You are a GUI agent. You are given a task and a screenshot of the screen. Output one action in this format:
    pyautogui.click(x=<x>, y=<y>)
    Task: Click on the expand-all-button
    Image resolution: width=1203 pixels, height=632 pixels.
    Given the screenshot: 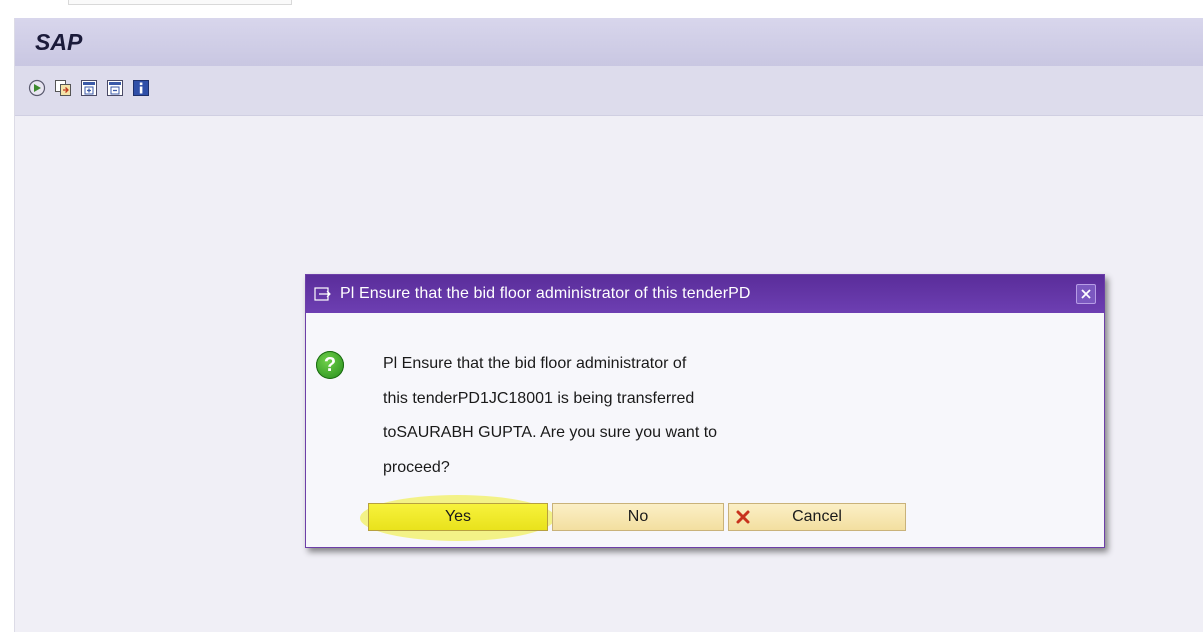 What is the action you would take?
    pyautogui.click(x=89, y=88)
    